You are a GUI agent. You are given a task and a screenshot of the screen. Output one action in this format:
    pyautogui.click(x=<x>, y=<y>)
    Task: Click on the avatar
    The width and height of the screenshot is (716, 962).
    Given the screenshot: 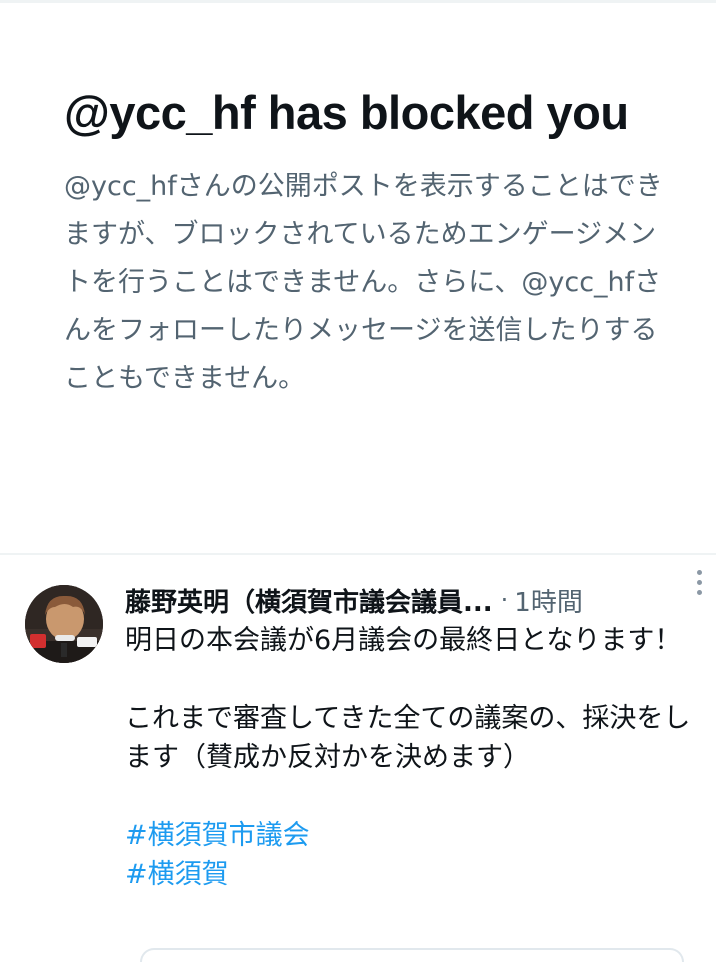 What is the action you would take?
    pyautogui.click(x=64, y=624)
    